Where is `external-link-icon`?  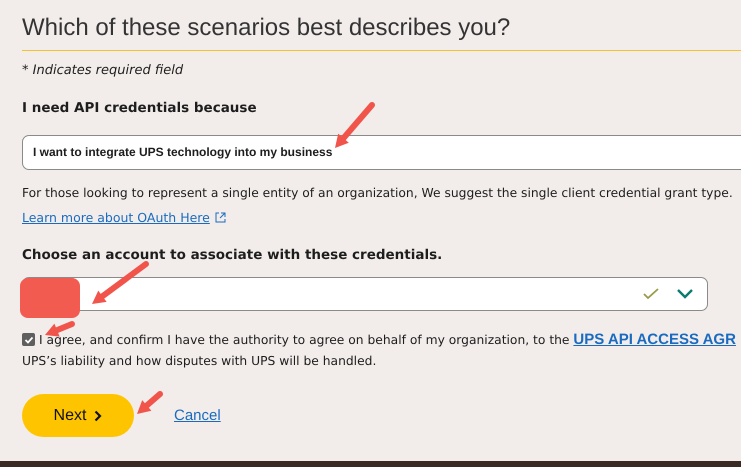
external-link-icon is located at coordinates (220, 217).